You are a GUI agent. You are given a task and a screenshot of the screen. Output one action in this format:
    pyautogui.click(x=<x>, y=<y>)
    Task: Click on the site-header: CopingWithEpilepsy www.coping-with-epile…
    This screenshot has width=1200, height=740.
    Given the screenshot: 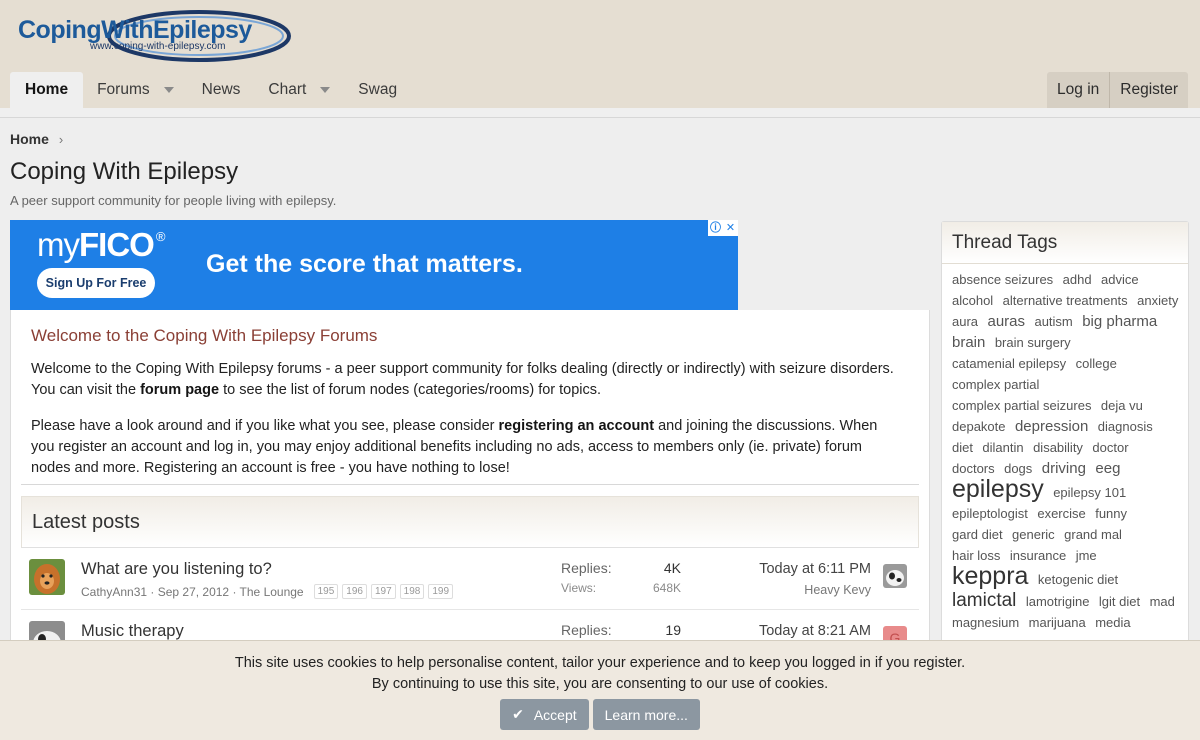 What is the action you would take?
    pyautogui.click(x=600, y=54)
    